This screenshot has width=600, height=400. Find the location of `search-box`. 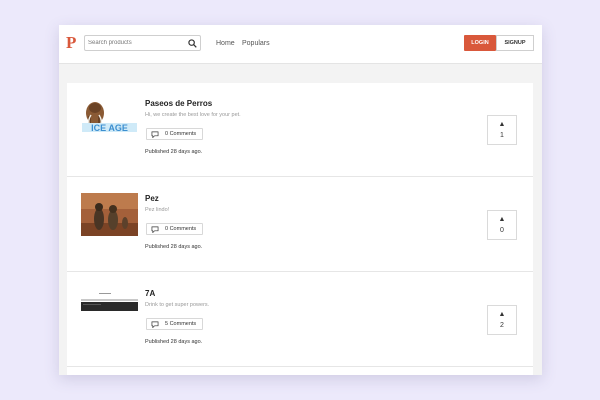

search-box is located at coordinates (142, 43).